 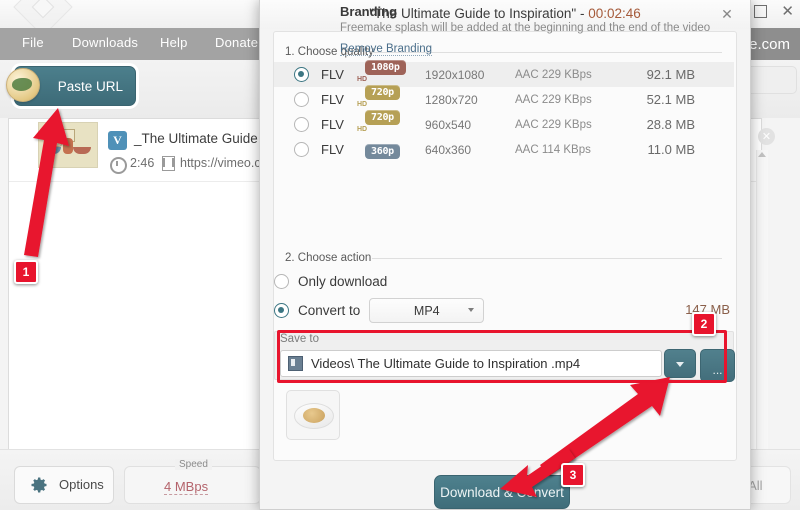 I want to click on hd-label: HD, so click(x=362, y=129).